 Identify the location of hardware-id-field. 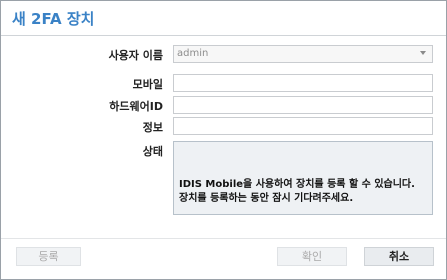
(303, 105).